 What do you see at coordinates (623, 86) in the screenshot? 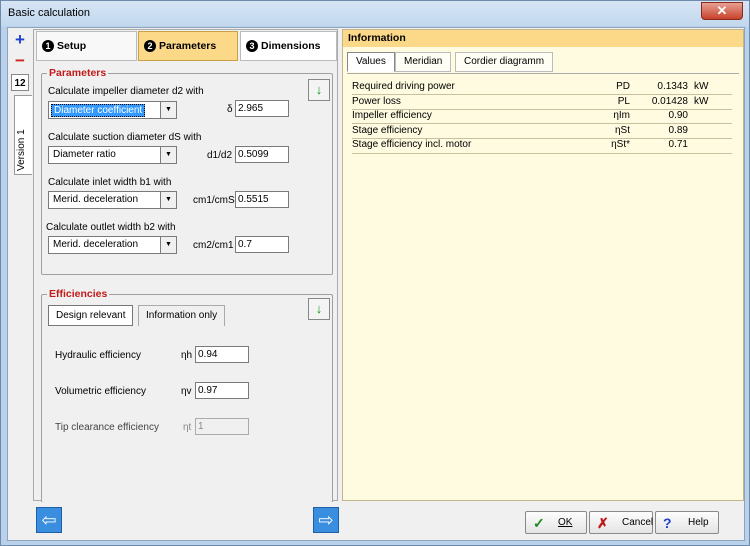
I see `value-symbol: PD` at bounding box center [623, 86].